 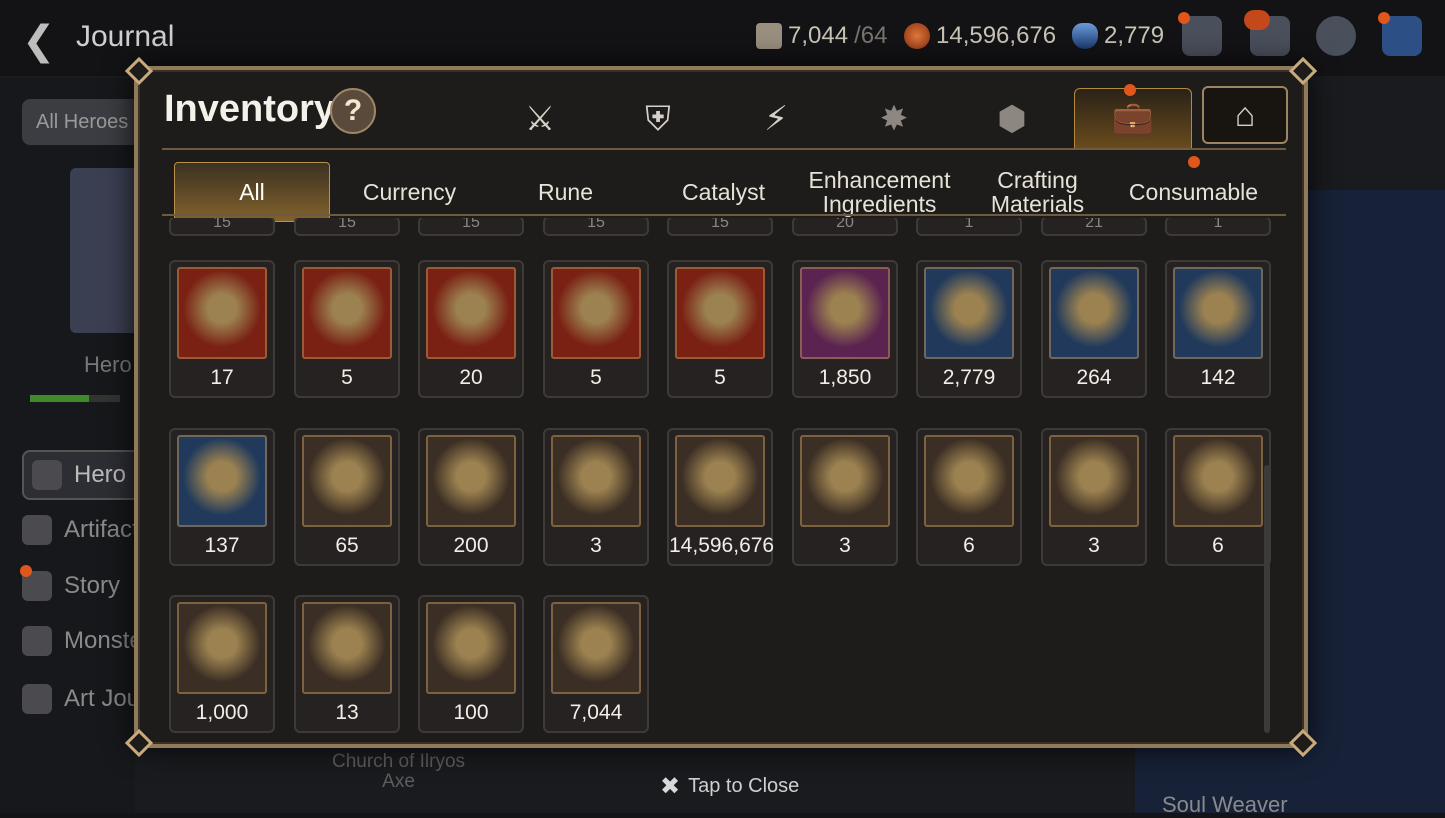 What do you see at coordinates (471, 712) in the screenshot?
I see `item-quantity: 100` at bounding box center [471, 712].